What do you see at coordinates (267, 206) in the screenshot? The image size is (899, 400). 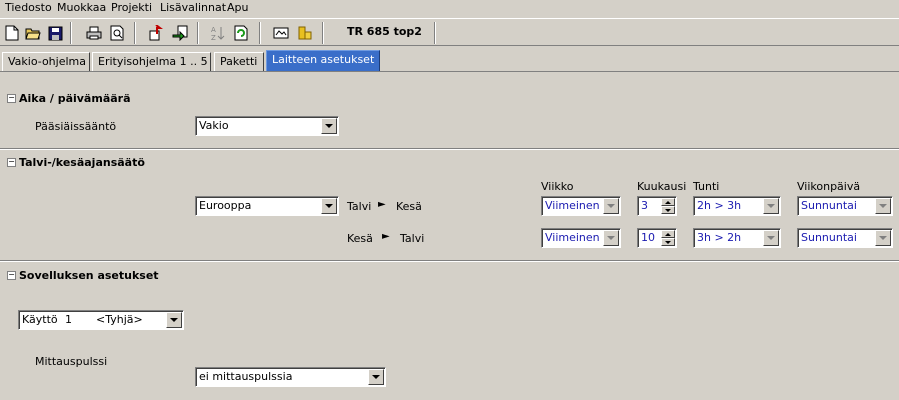 I see `dst-region-select: Eurooppa` at bounding box center [267, 206].